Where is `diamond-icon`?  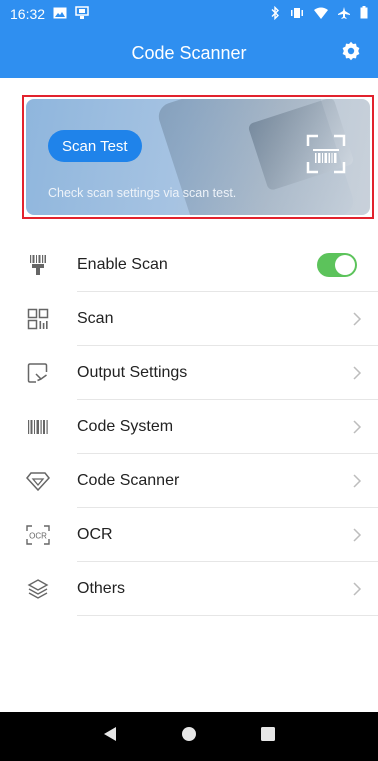 diamond-icon is located at coordinates (38, 481).